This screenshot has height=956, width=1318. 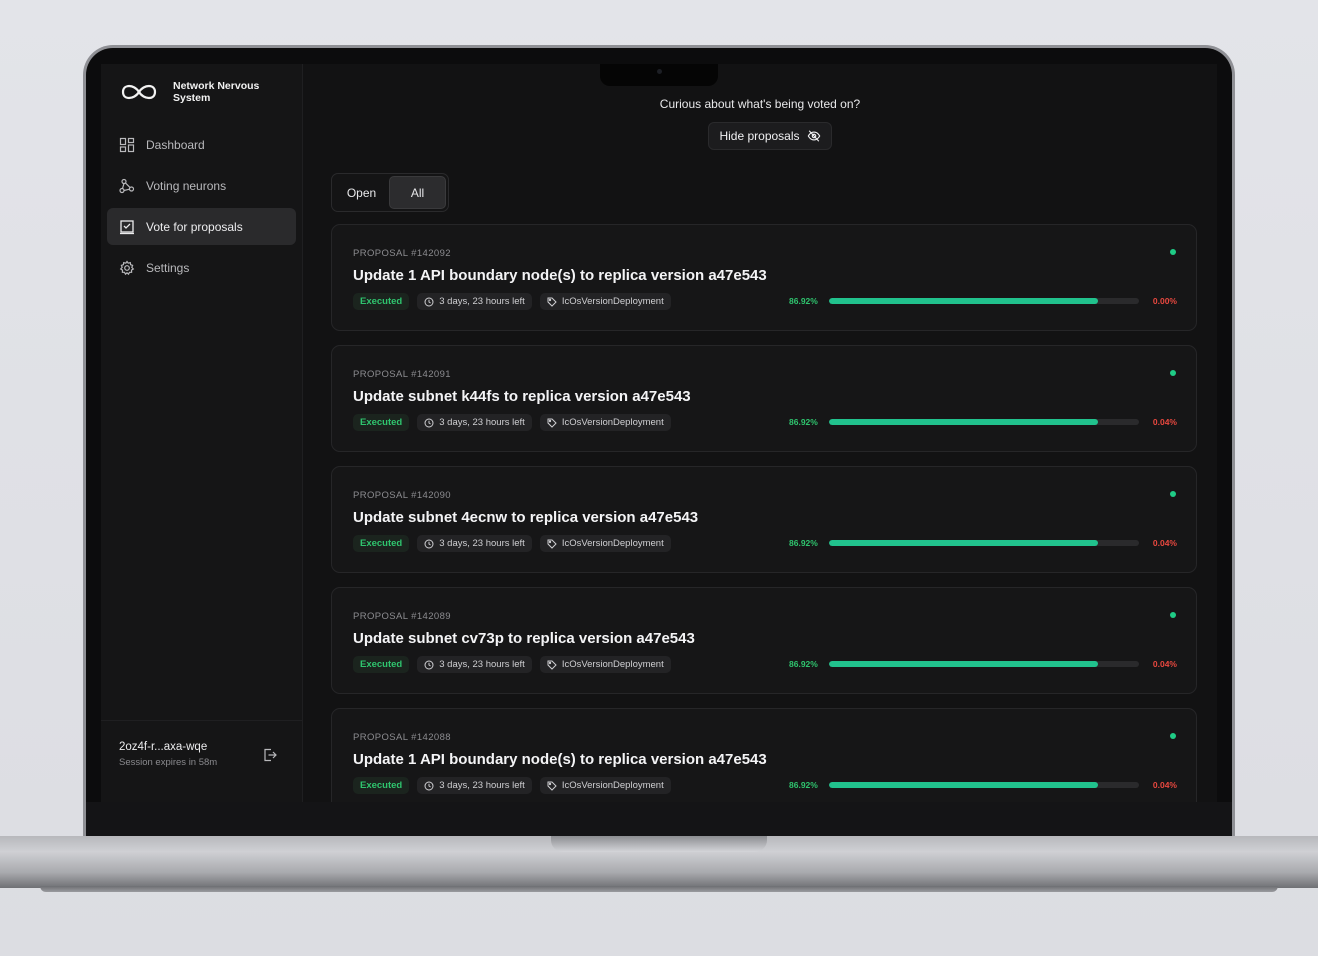 What do you see at coordinates (139, 92) in the screenshot?
I see `infinity-logo-icon` at bounding box center [139, 92].